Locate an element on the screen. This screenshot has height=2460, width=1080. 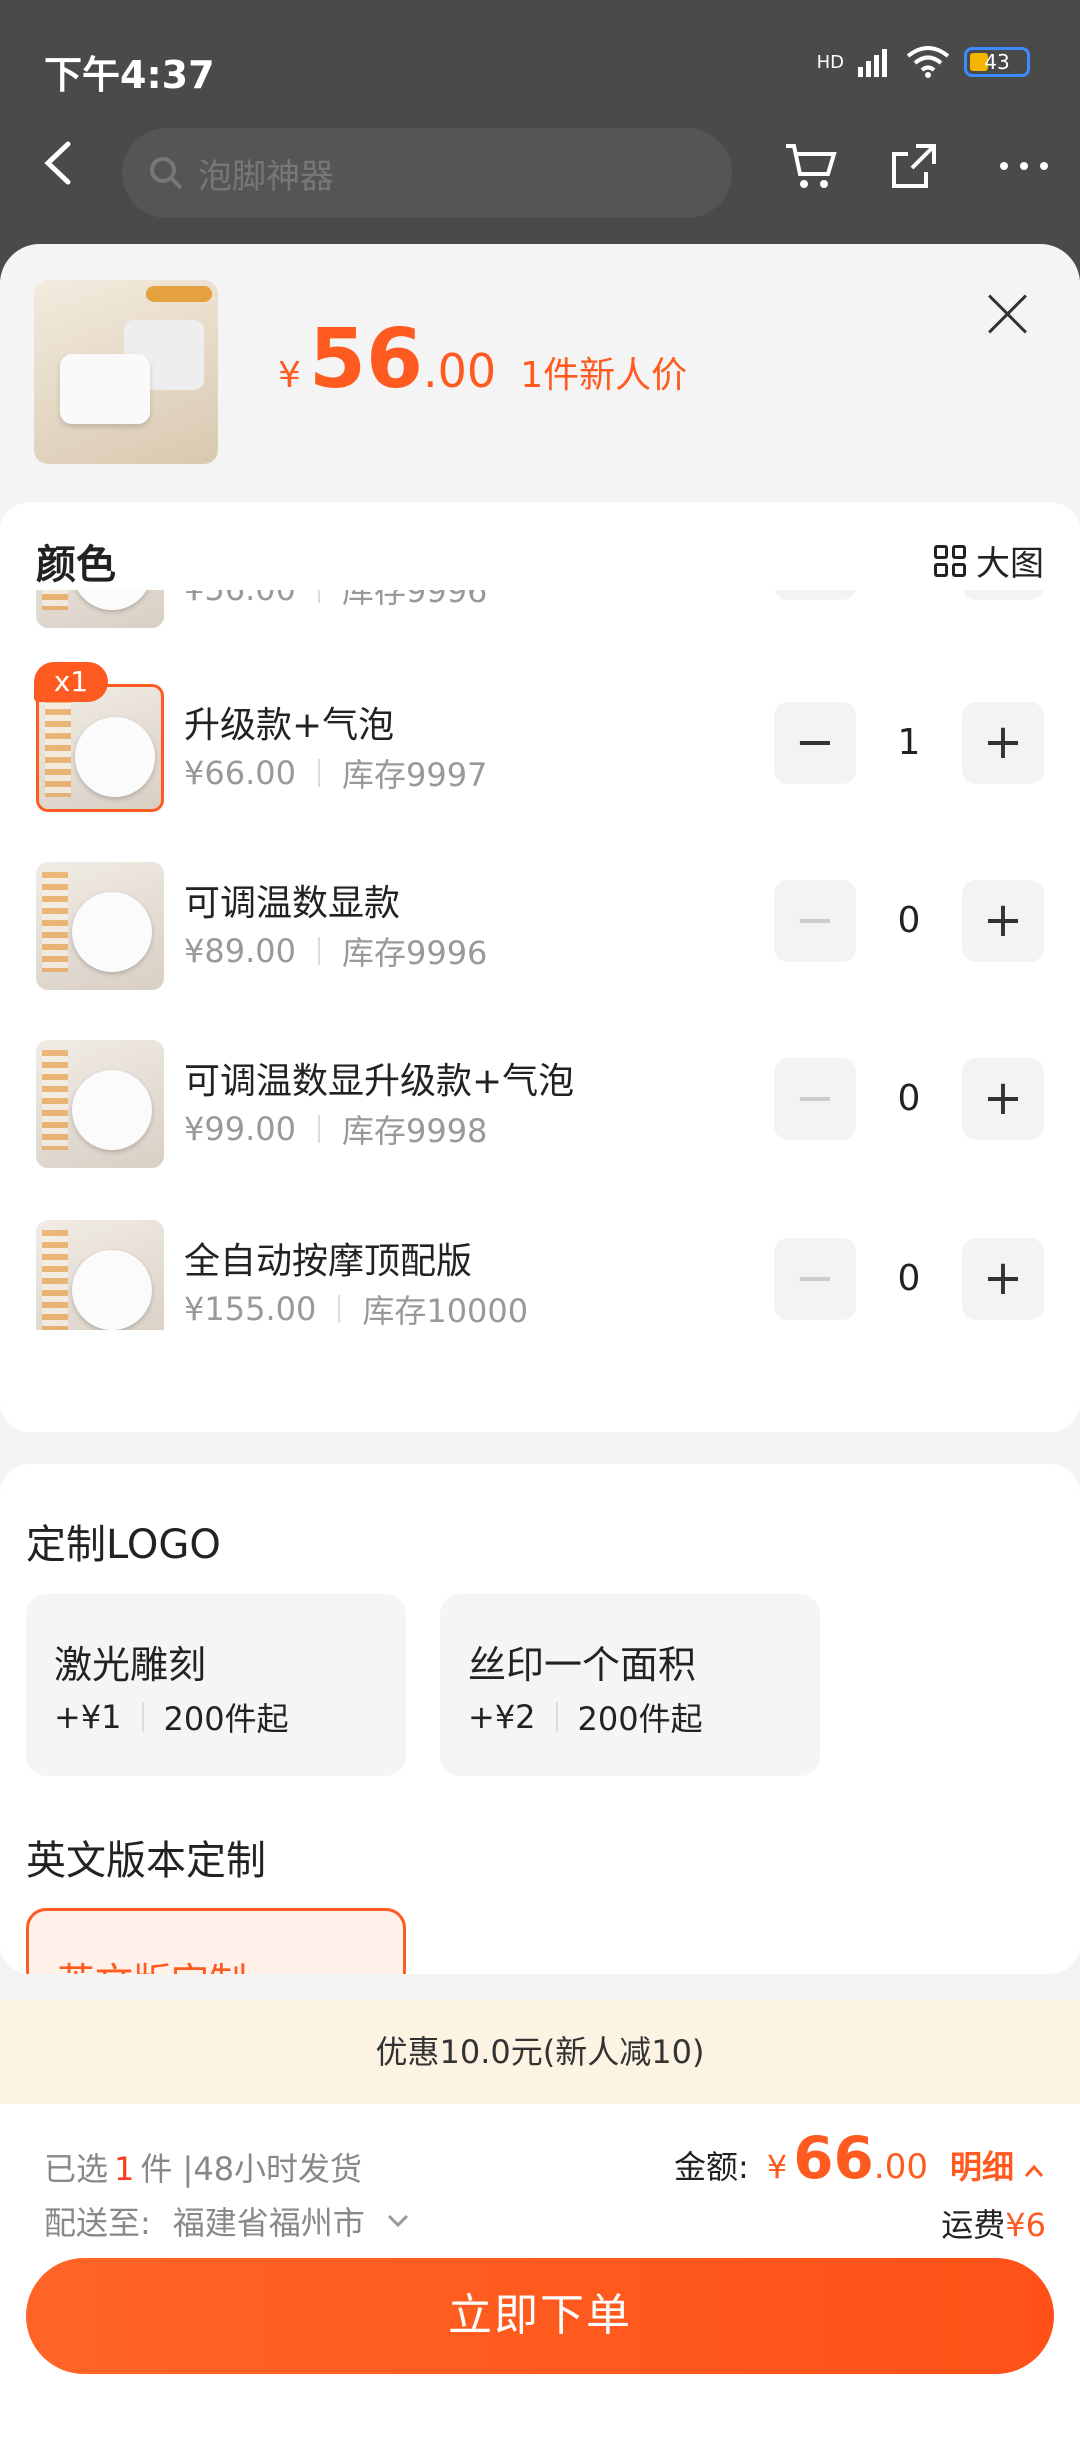
amount-currency: ¥ is located at coordinates (777, 2167).